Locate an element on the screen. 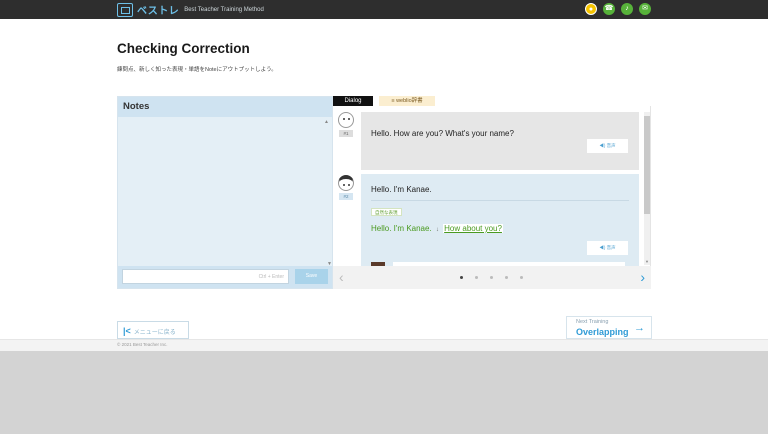 The height and width of the screenshot is (434, 768). message-2-audio-button: ◀) 音声 is located at coordinates (607, 248).